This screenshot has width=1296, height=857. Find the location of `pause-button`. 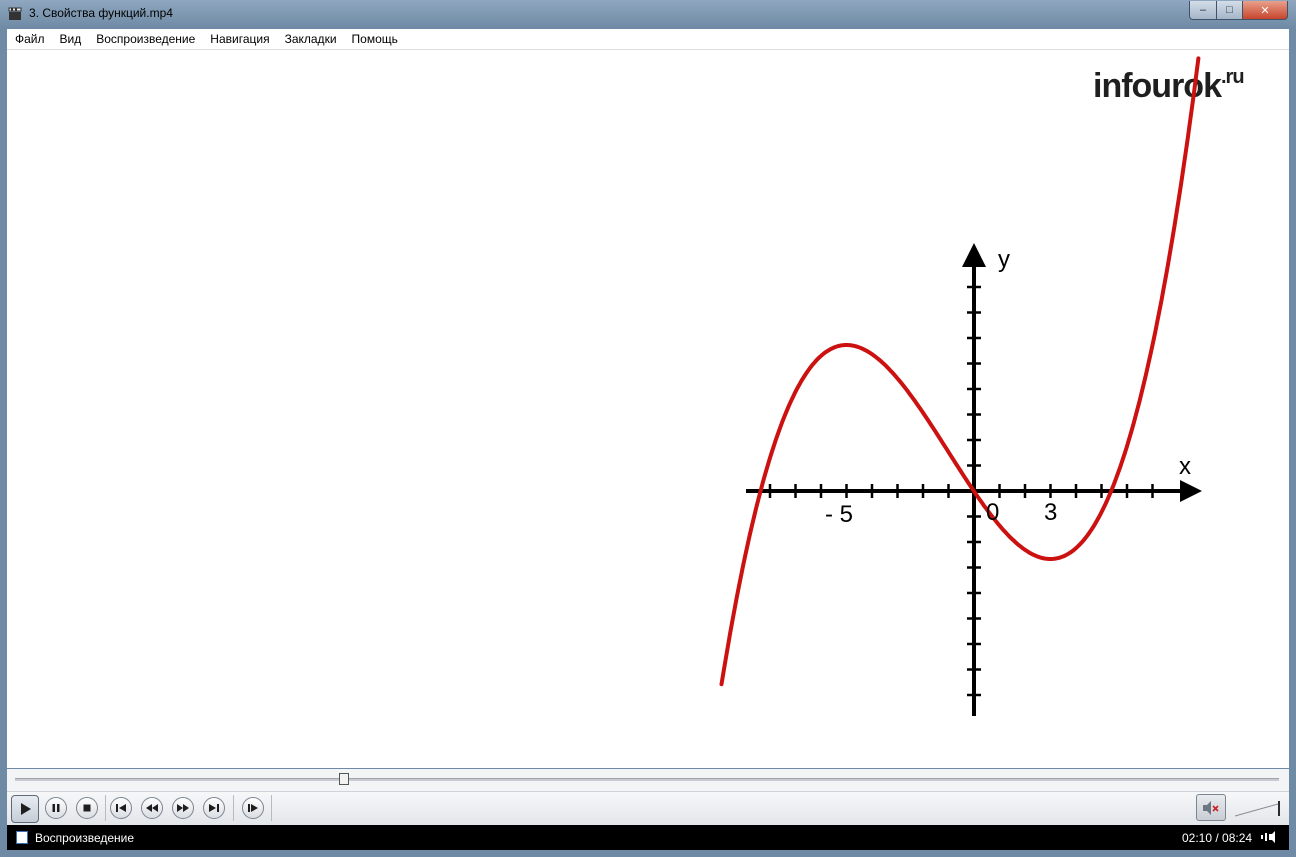

pause-button is located at coordinates (56, 808).